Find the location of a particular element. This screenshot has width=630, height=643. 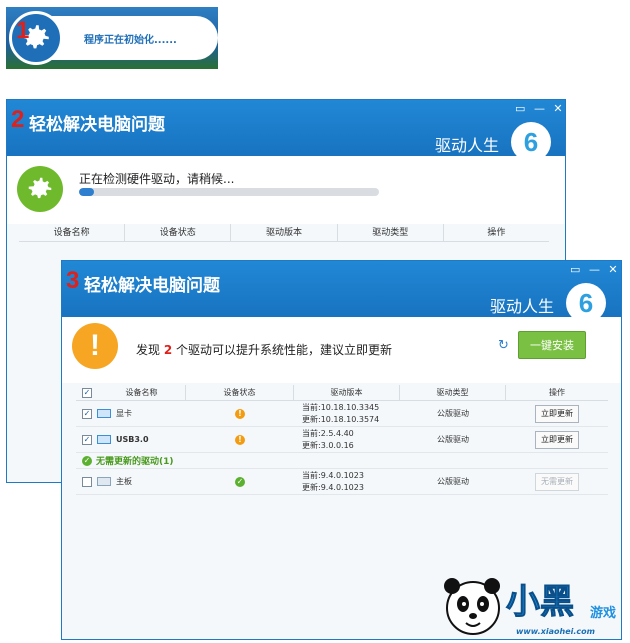

device-name: 显卡 is located at coordinates (124, 413).